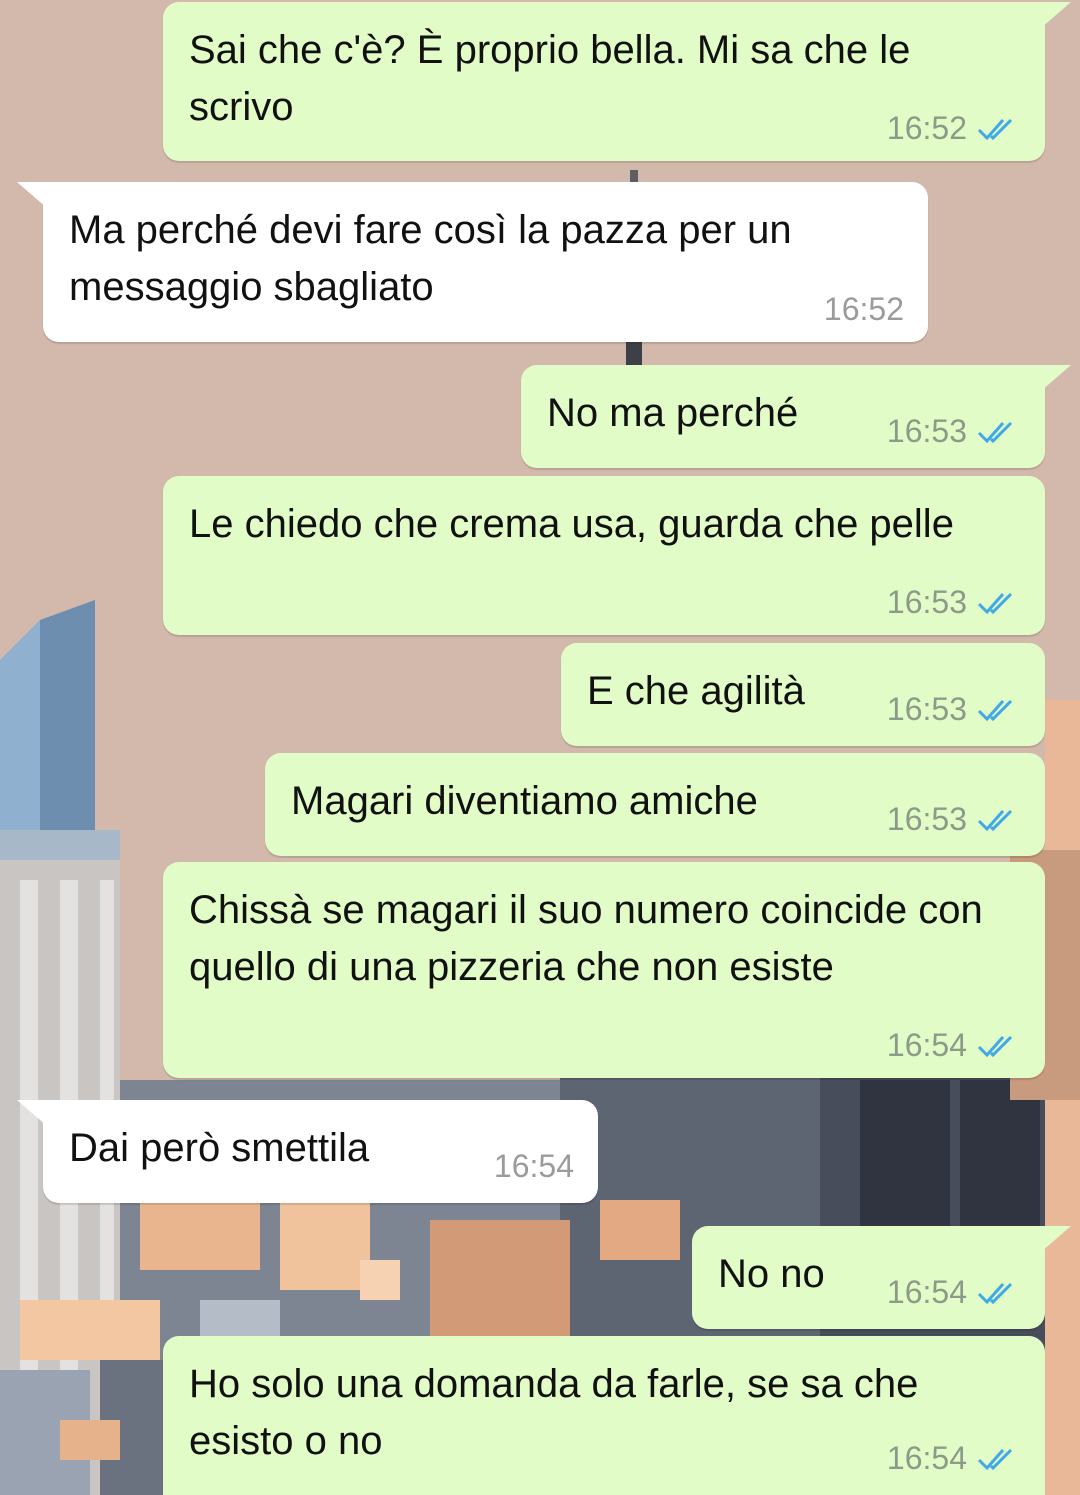 The image size is (1080, 1495). I want to click on message-bubble-outgoing: No no 16:54, so click(881, 1277).